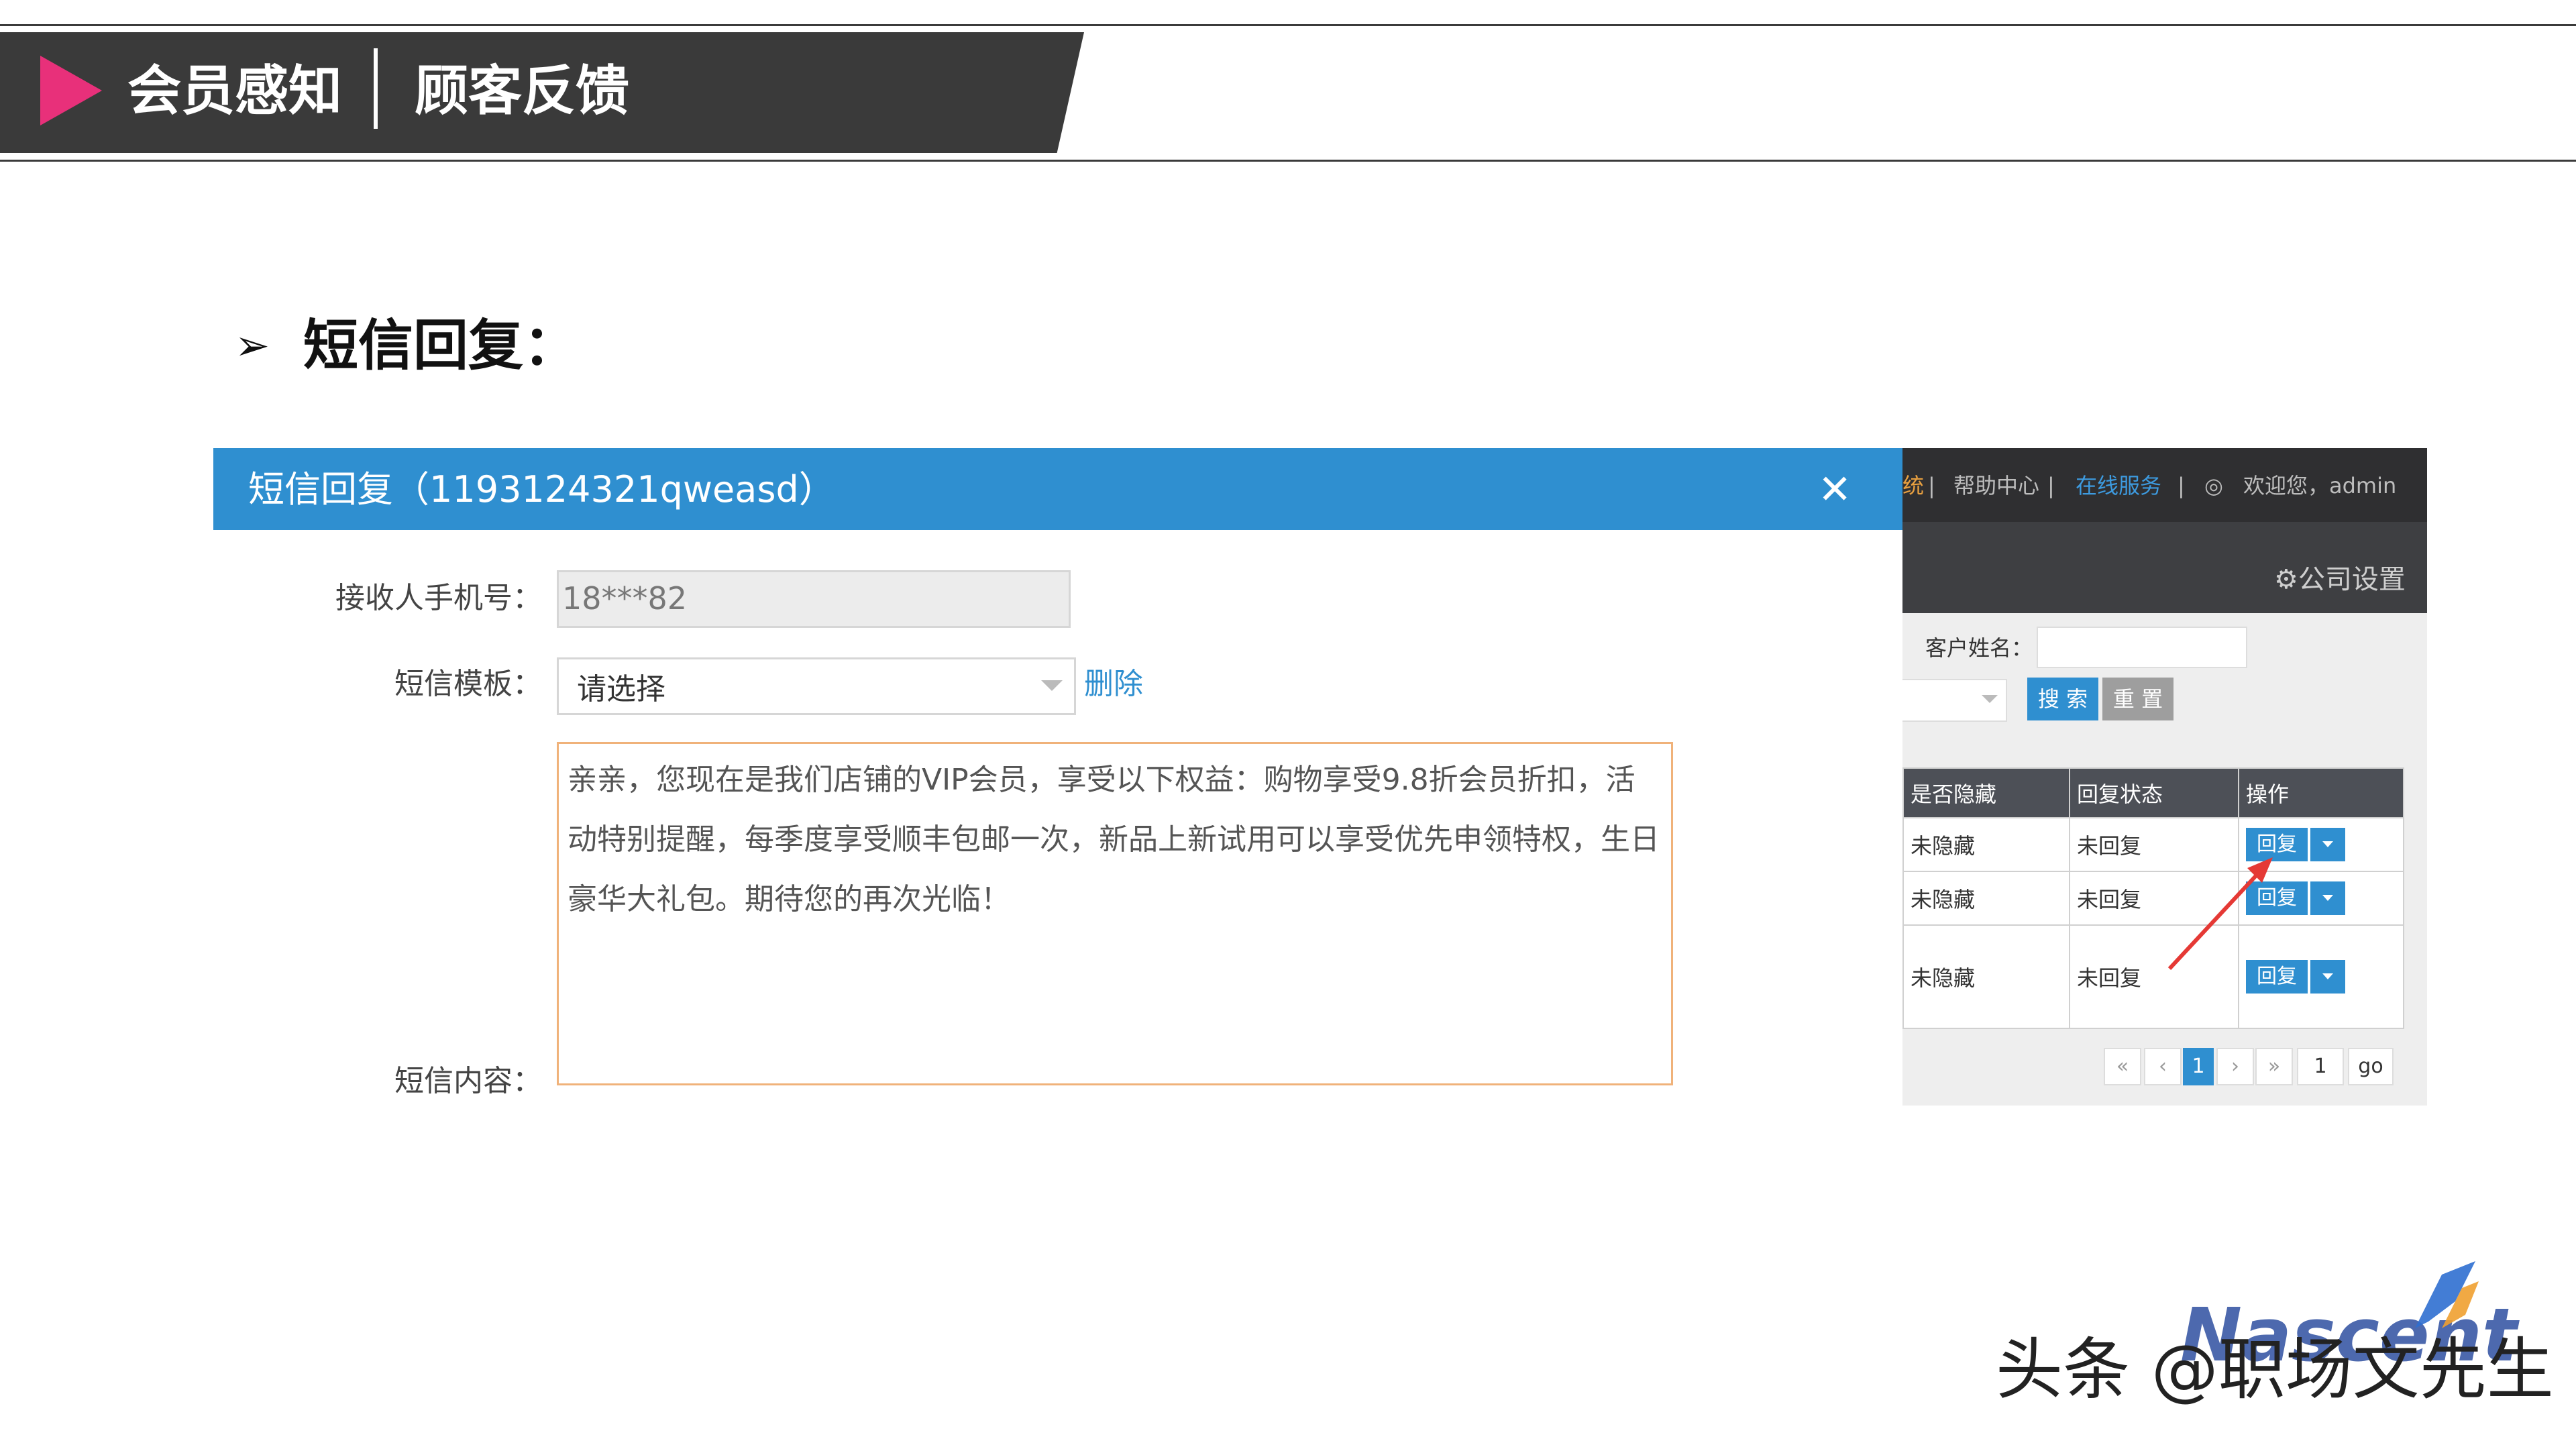  What do you see at coordinates (2213, 485) in the screenshot?
I see `user-icon: ◎` at bounding box center [2213, 485].